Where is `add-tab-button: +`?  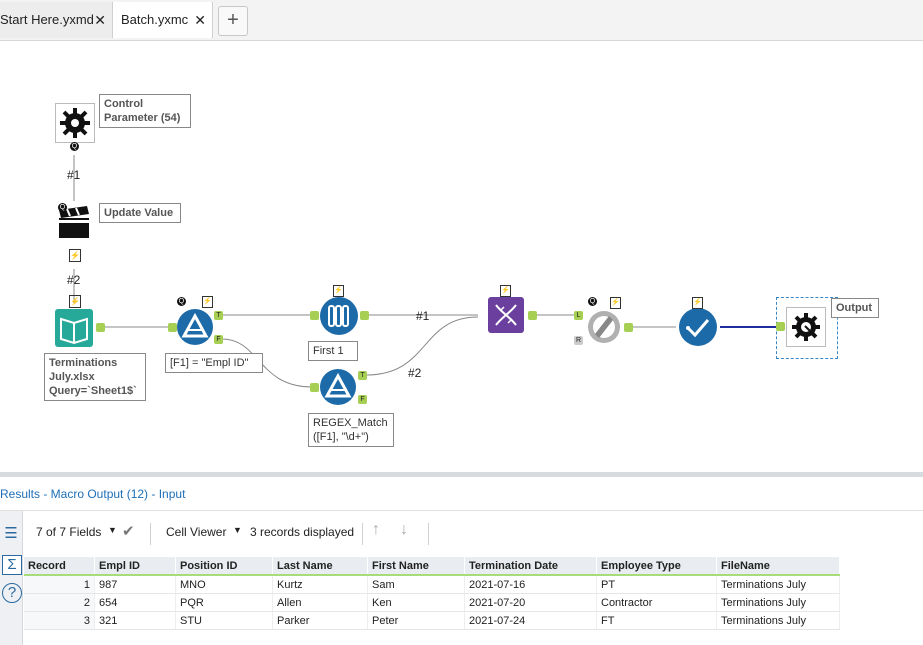
add-tab-button: + is located at coordinates (233, 21).